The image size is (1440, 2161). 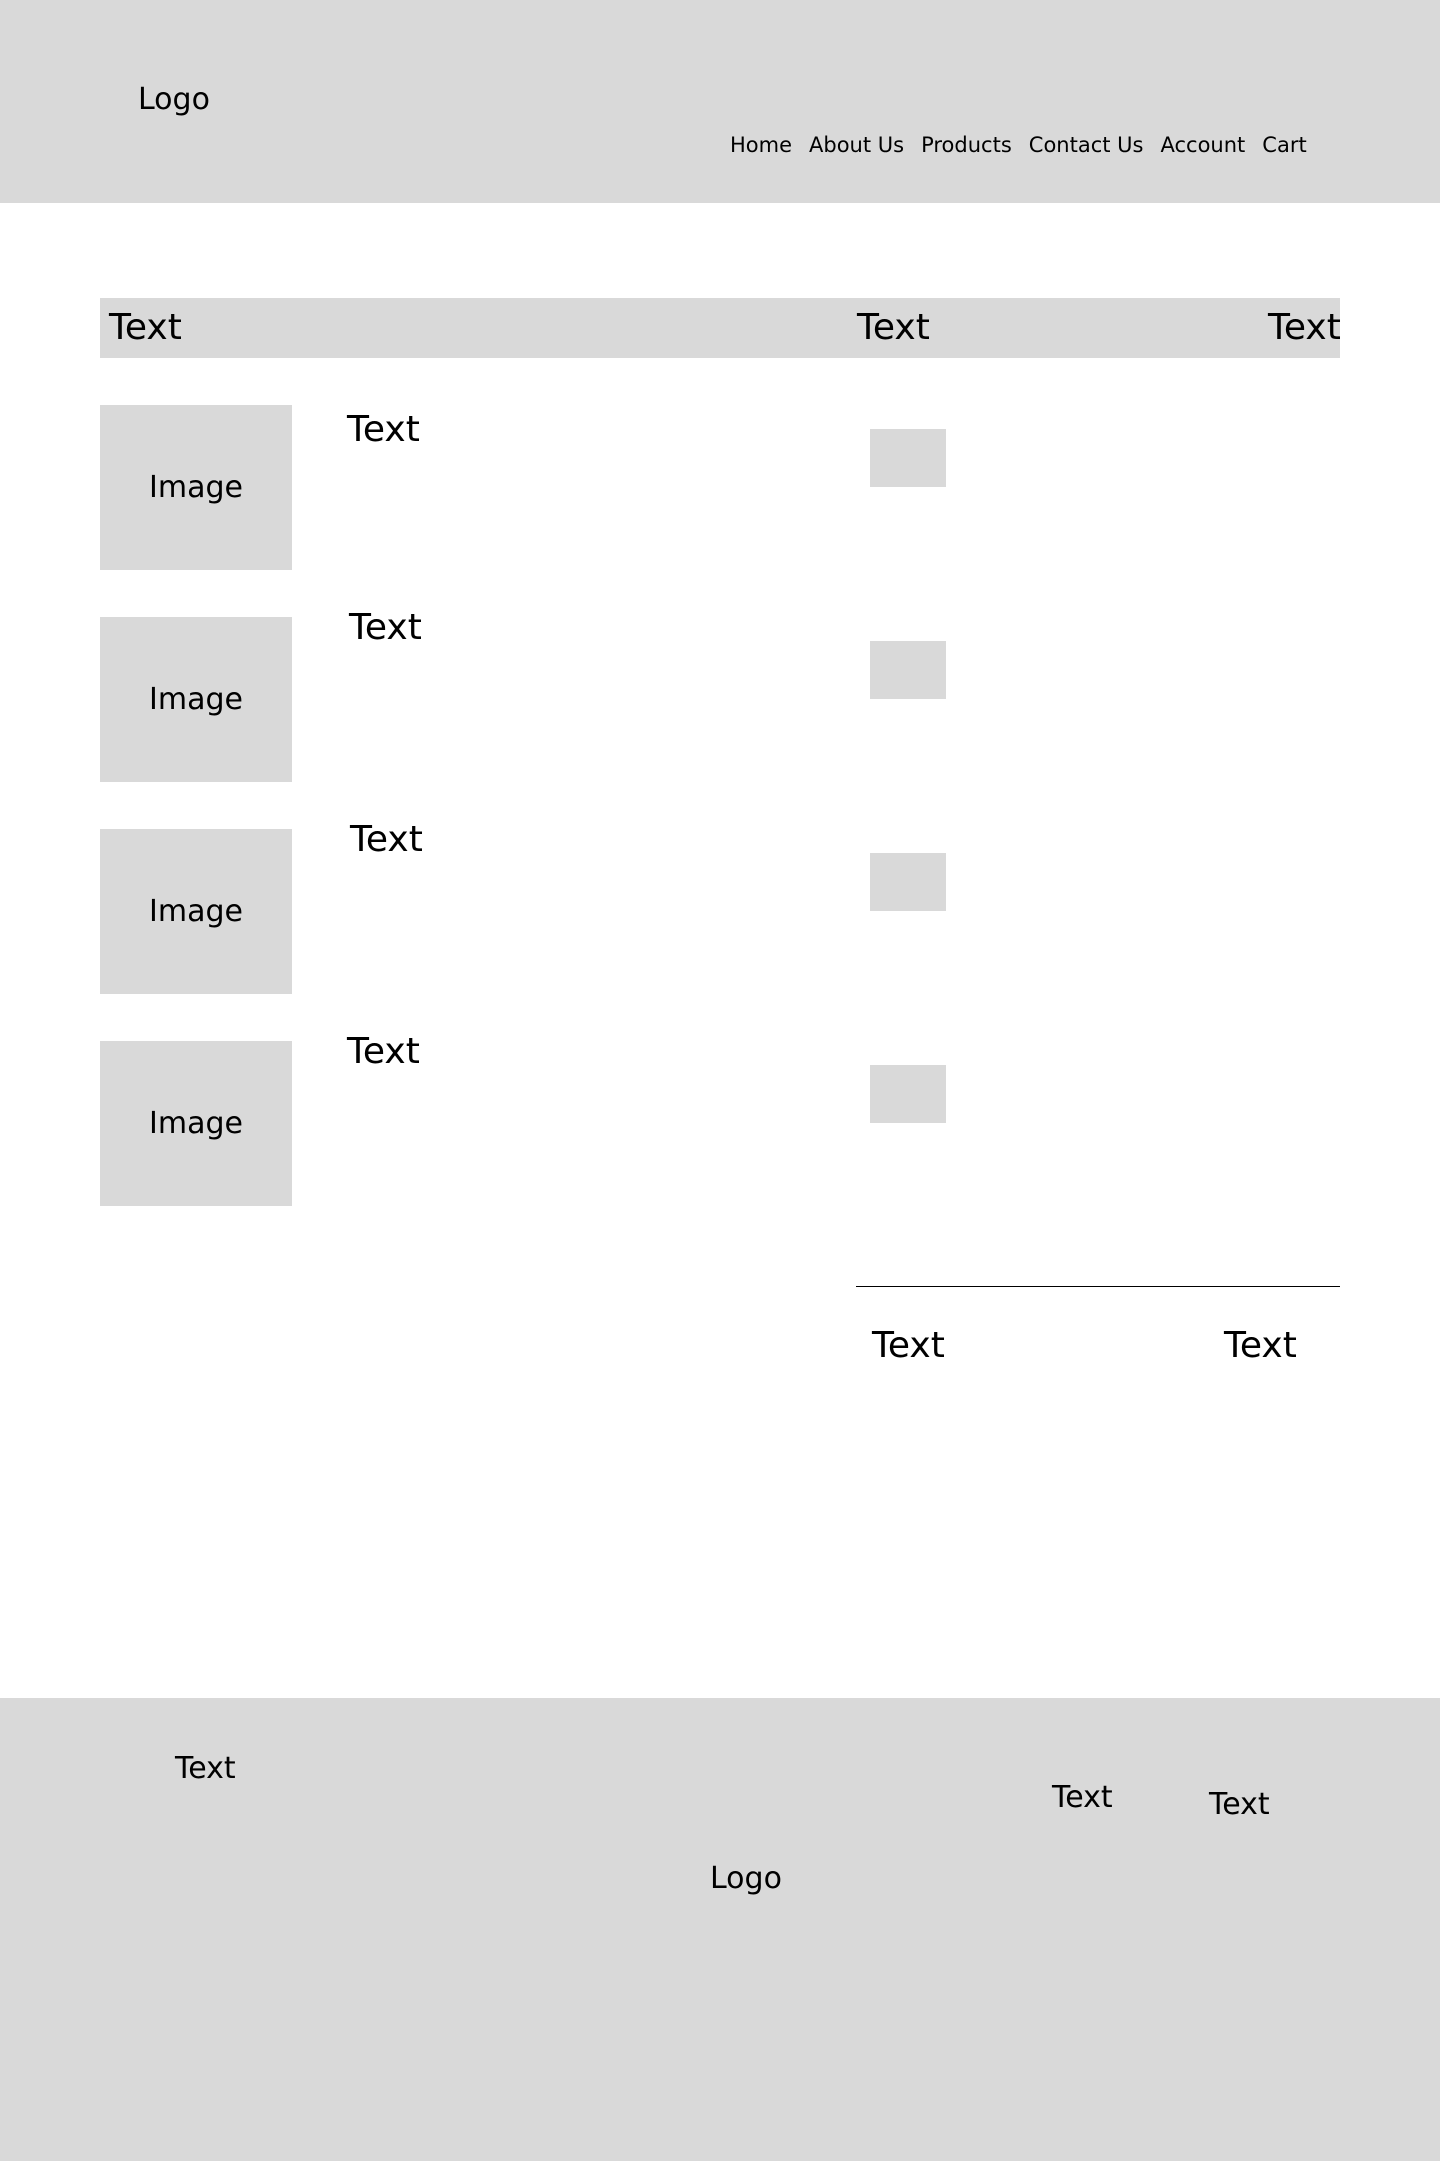 I want to click on table-header-col-1: Text, so click(x=145, y=327).